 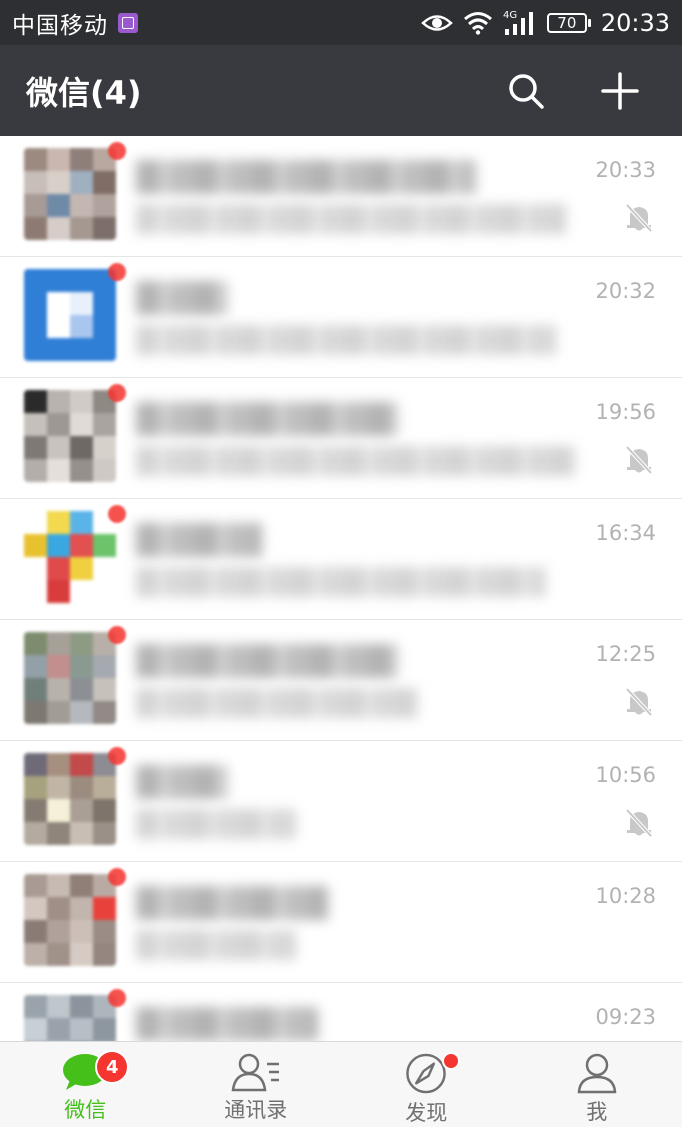 What do you see at coordinates (341, 559) in the screenshot?
I see `chat-list-item: 16:34` at bounding box center [341, 559].